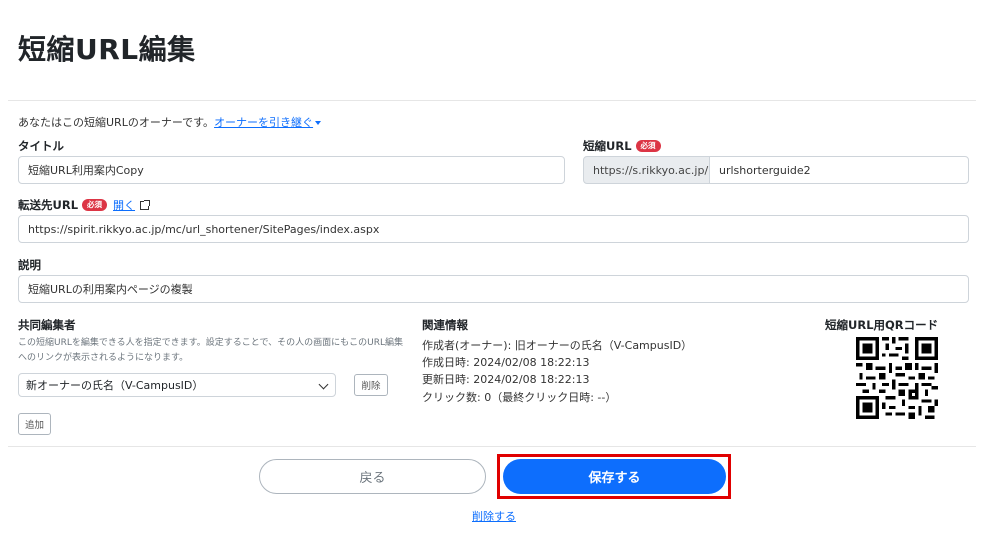  What do you see at coordinates (494, 516) in the screenshot?
I see `delete-link: 削除する` at bounding box center [494, 516].